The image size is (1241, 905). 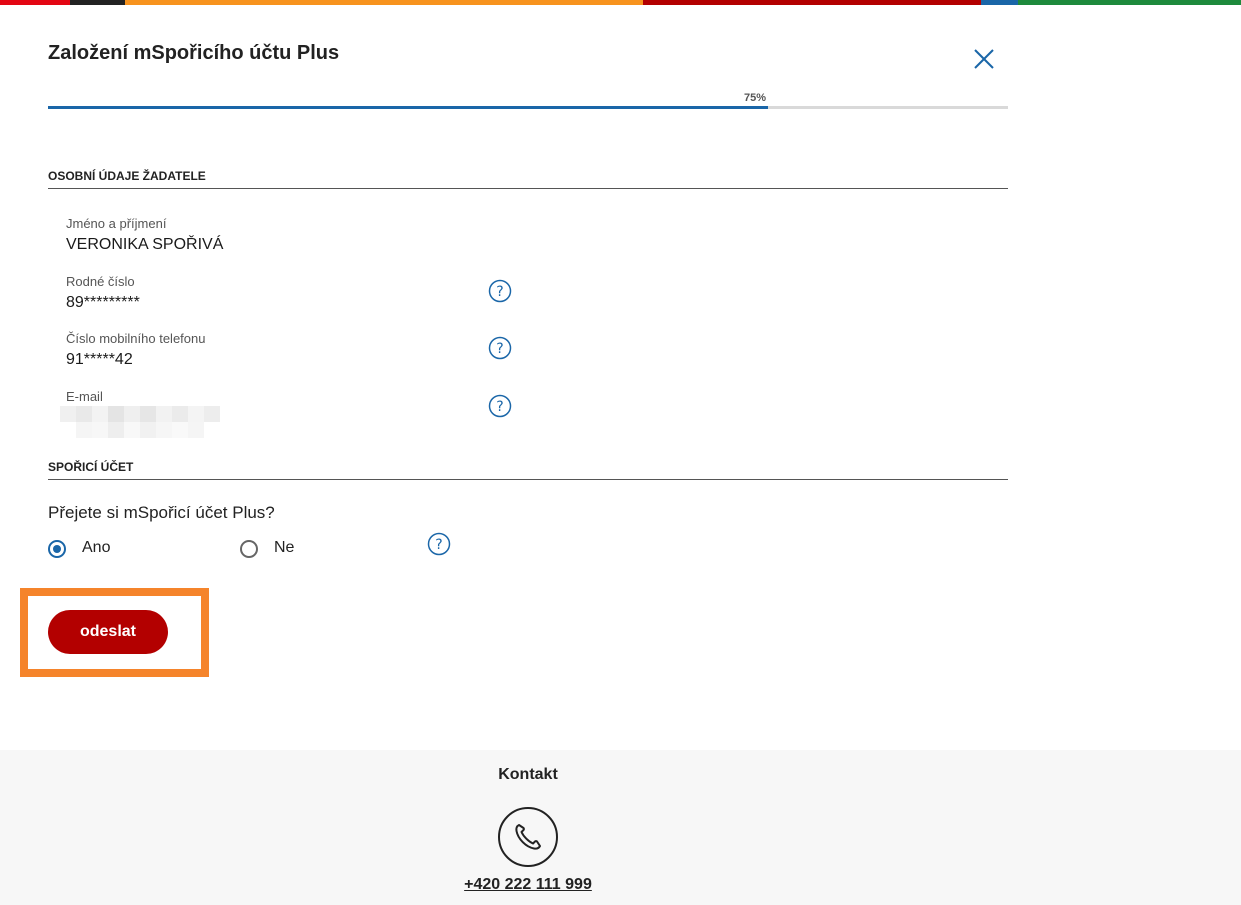 I want to click on brand-color-strip, so click(x=620, y=2).